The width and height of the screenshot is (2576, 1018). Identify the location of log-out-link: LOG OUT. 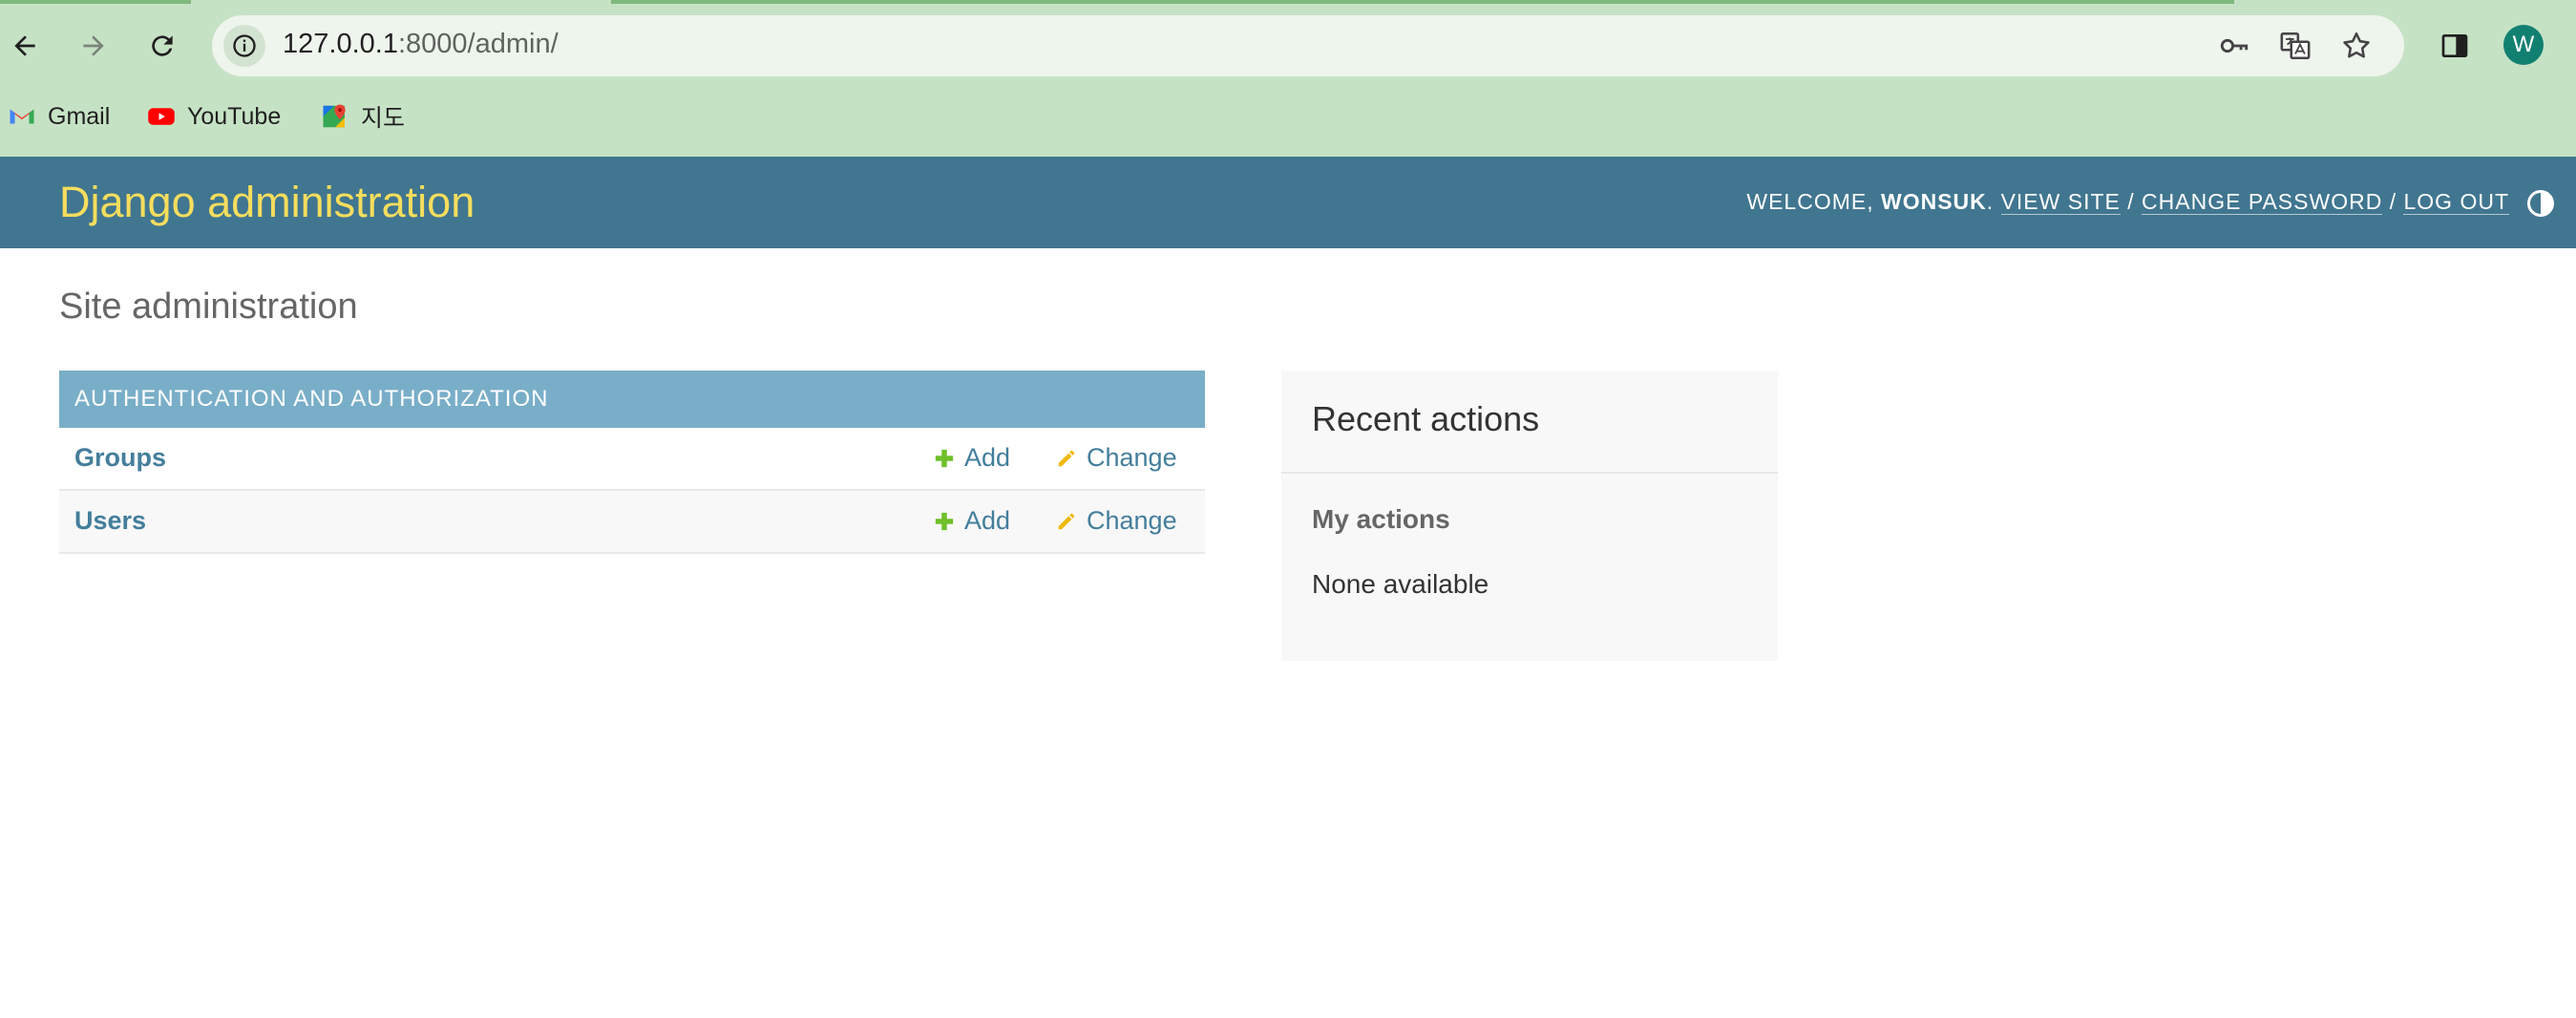
(2456, 202).